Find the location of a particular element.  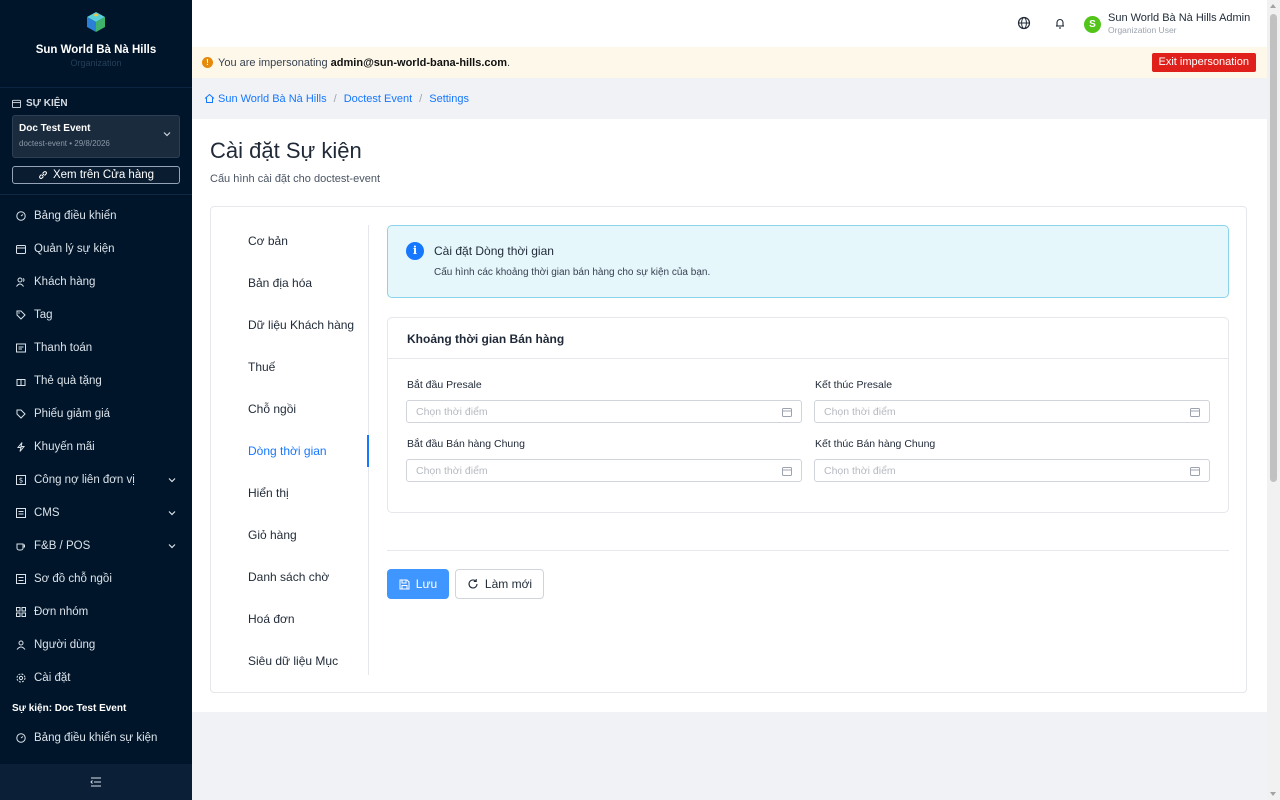

actions-divider is located at coordinates (808, 550).